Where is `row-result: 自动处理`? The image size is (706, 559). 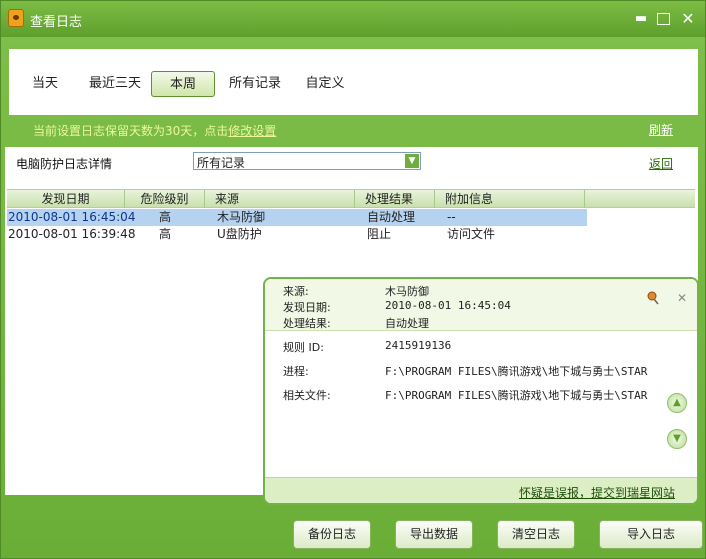 row-result: 自动处理 is located at coordinates (391, 217).